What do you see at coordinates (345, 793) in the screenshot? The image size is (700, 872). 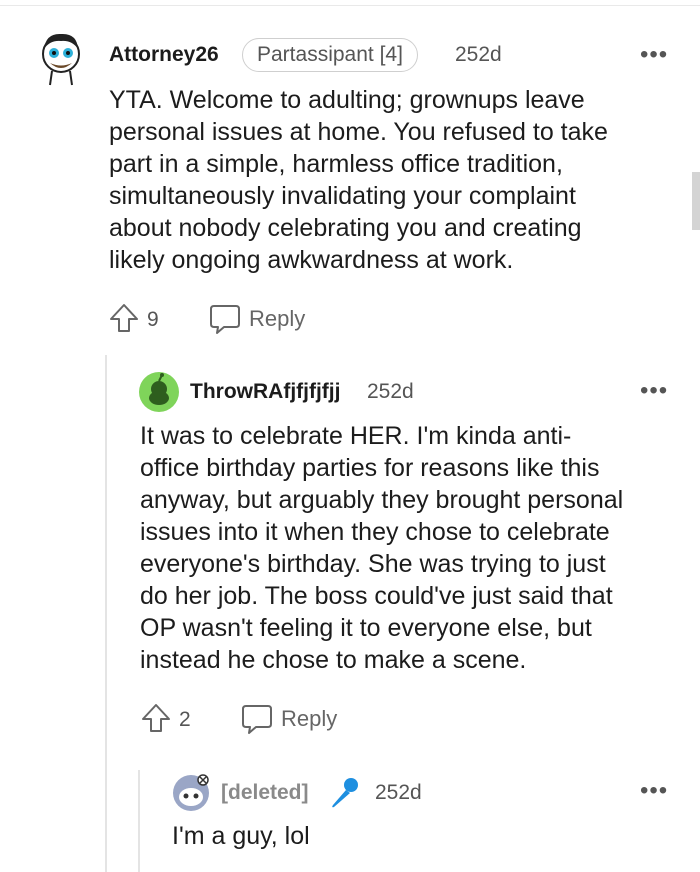 I see `microphone-icon` at bounding box center [345, 793].